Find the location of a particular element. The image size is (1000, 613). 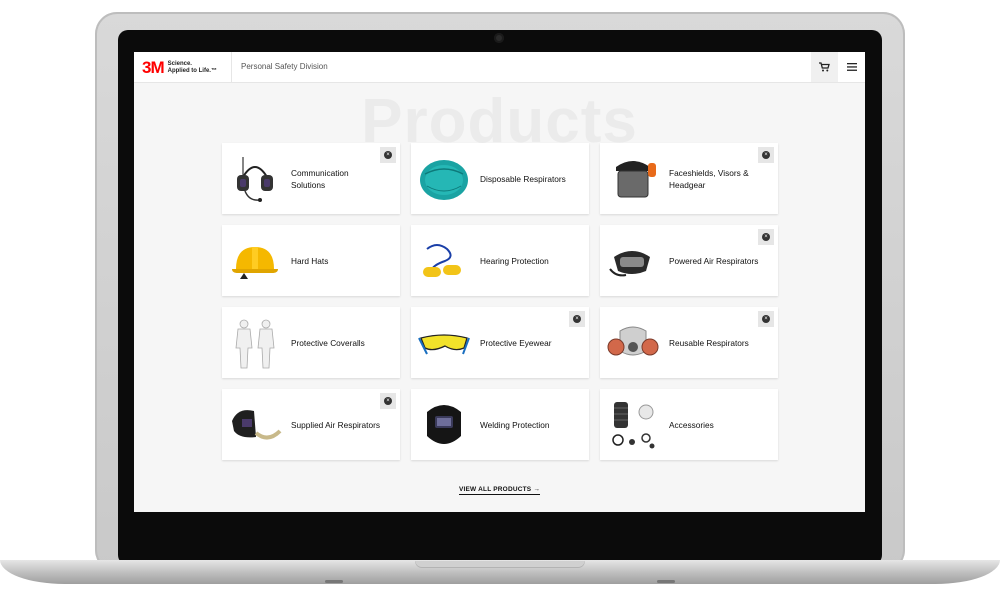

view-all-container: VIEW ALL PRODUCTS → is located at coordinates (499, 487).